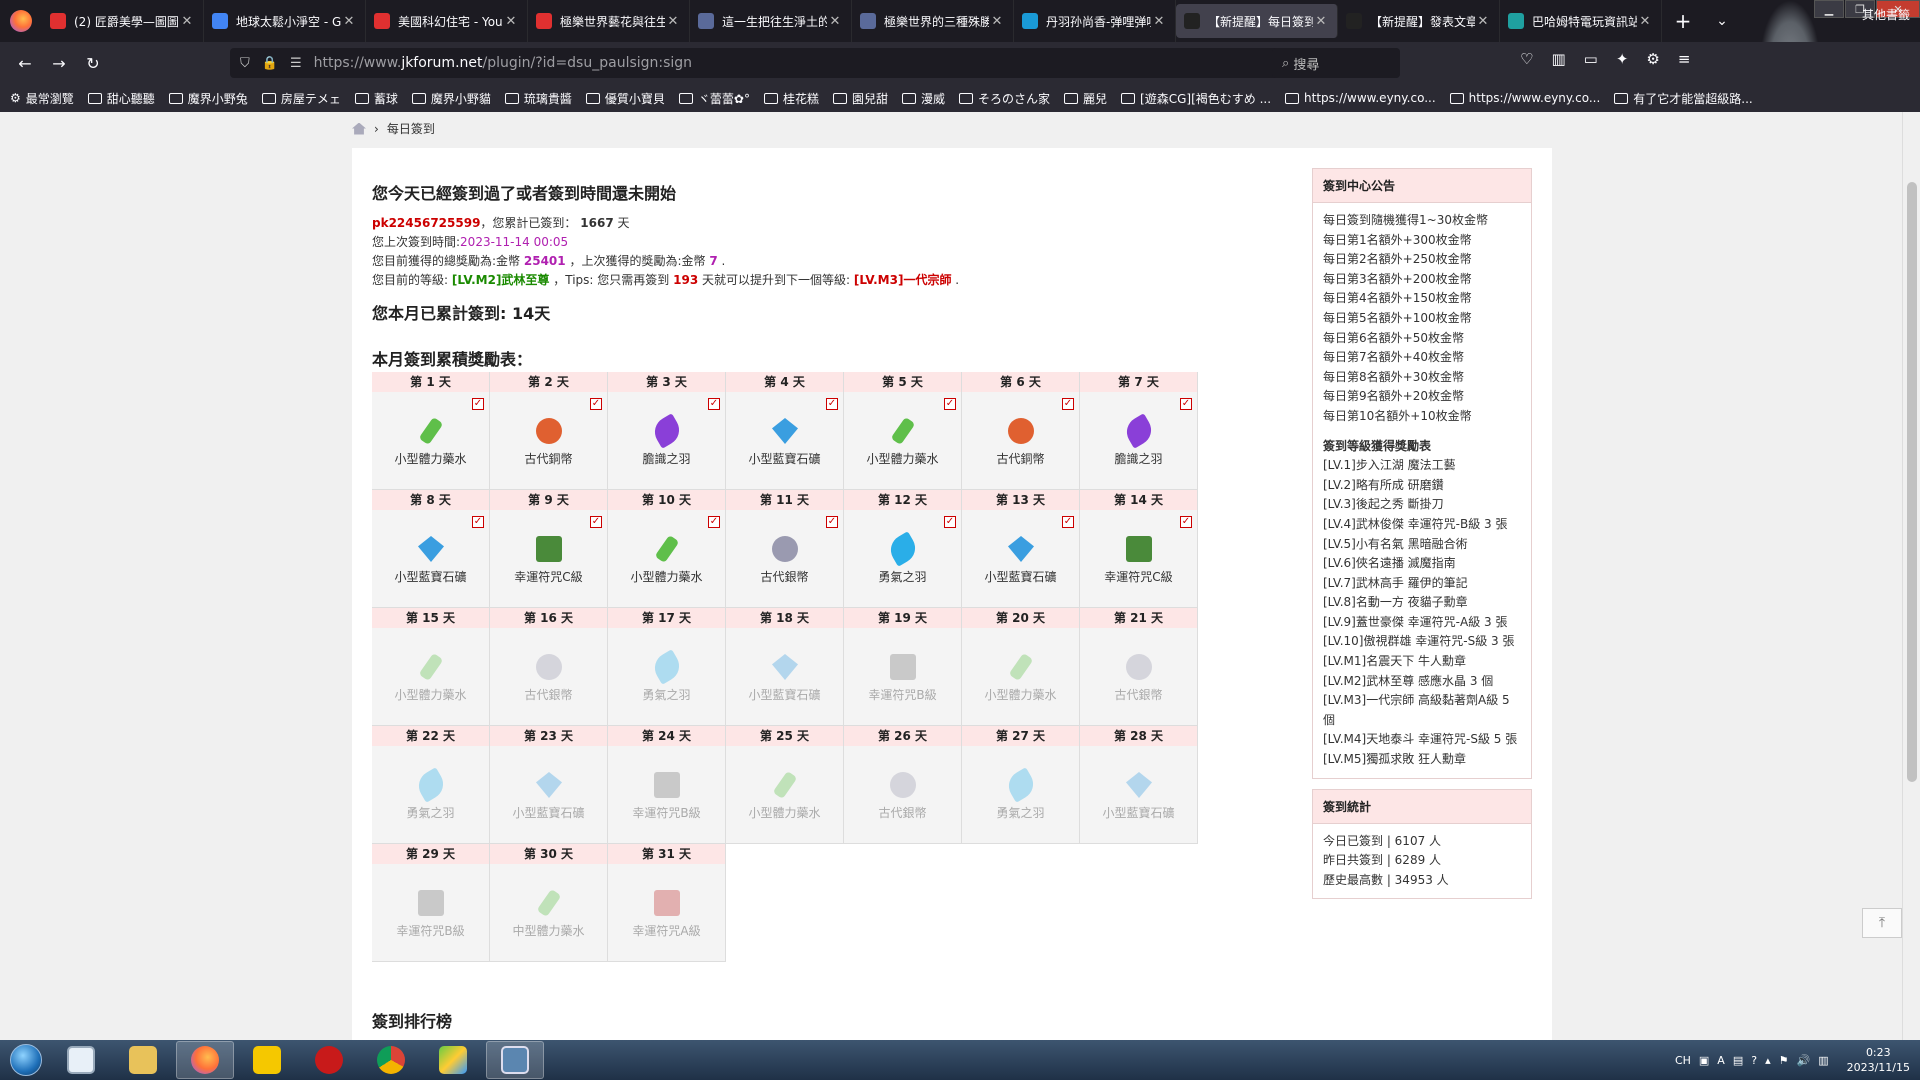 This screenshot has height=1080, width=1920. What do you see at coordinates (1526, 59) in the screenshot?
I see `pocket-icon: ♡` at bounding box center [1526, 59].